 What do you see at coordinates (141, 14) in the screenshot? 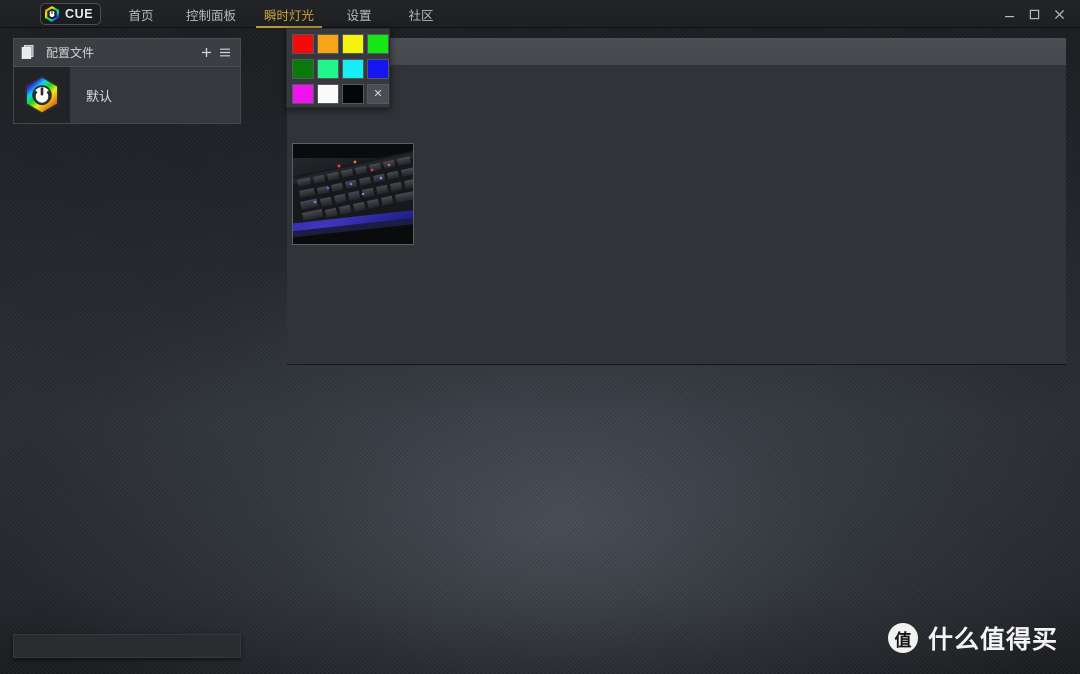
I see `tab-home: 首页` at bounding box center [141, 14].